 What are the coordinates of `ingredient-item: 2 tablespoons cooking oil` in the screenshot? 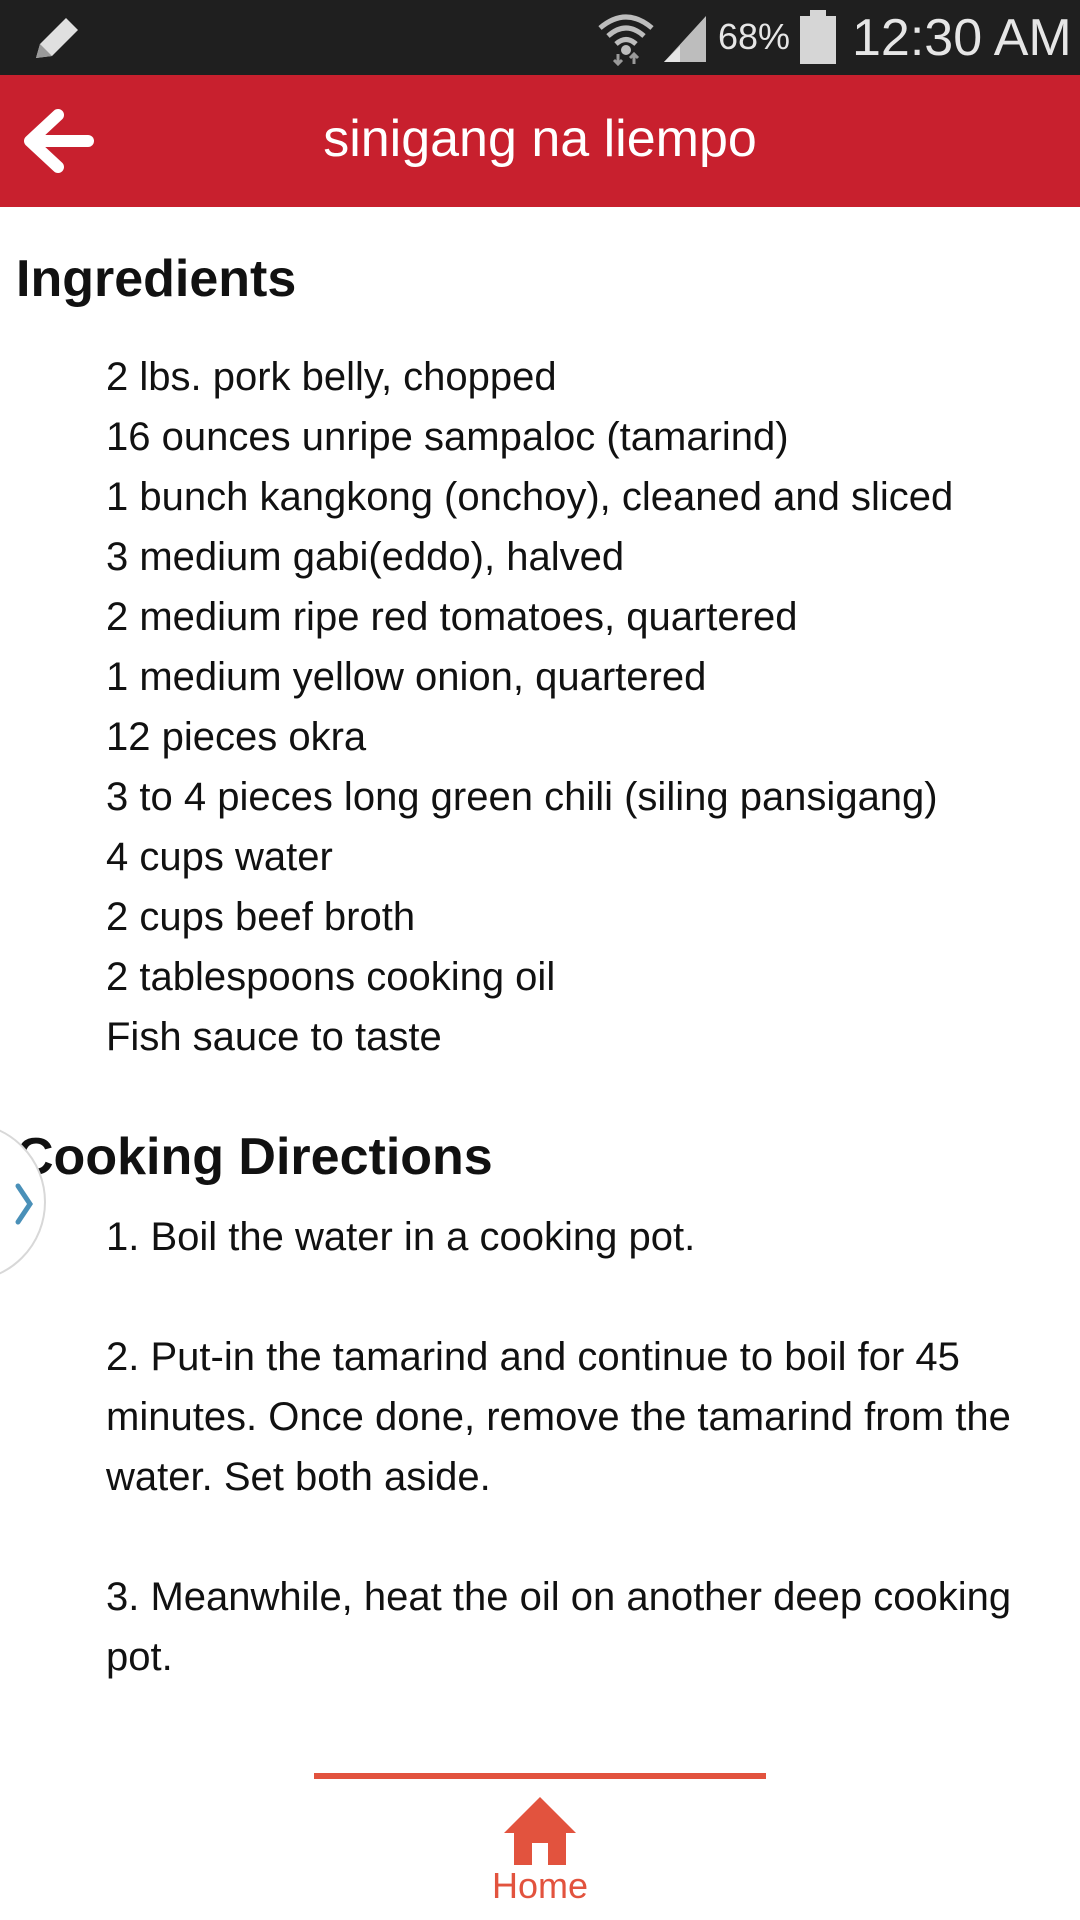 It's located at (331, 977).